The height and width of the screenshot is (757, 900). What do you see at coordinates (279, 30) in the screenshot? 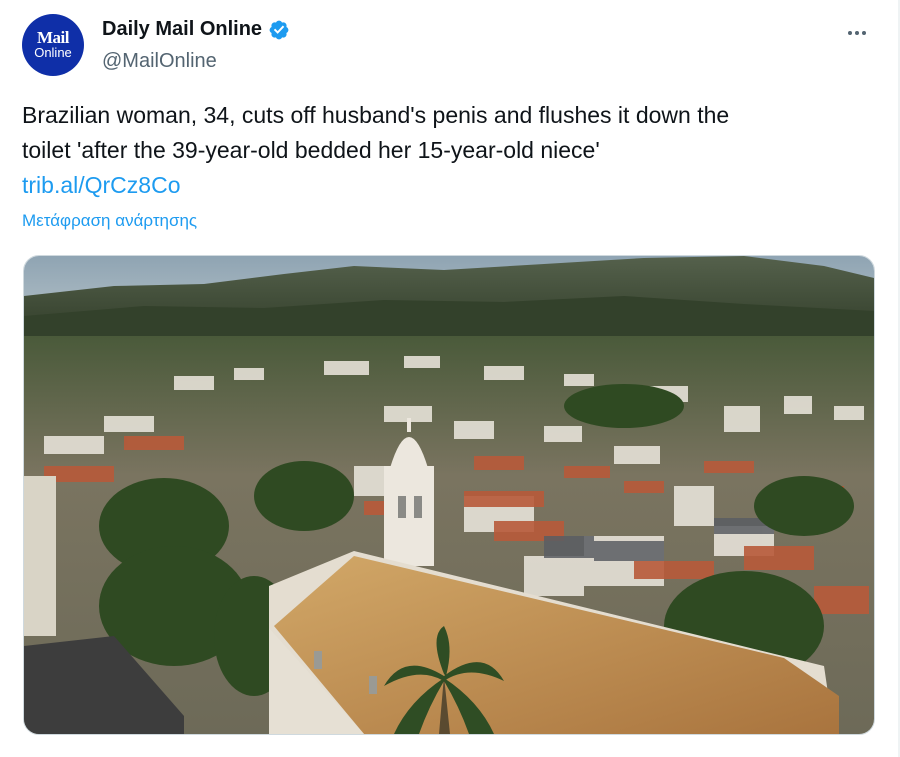
I see `verified-badge-icon` at bounding box center [279, 30].